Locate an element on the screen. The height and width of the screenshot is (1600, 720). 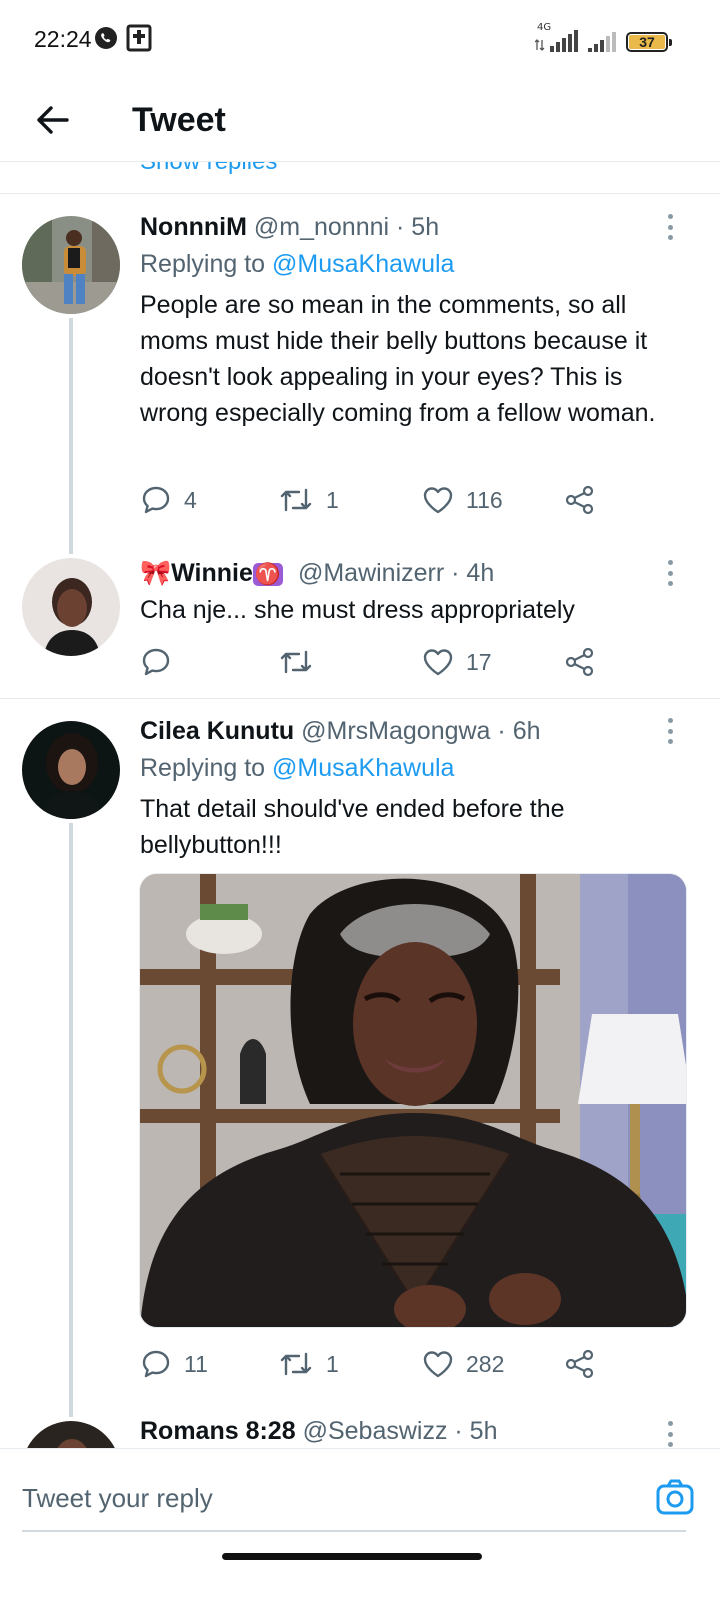
network-type-label: 4G is located at coordinates (544, 27).